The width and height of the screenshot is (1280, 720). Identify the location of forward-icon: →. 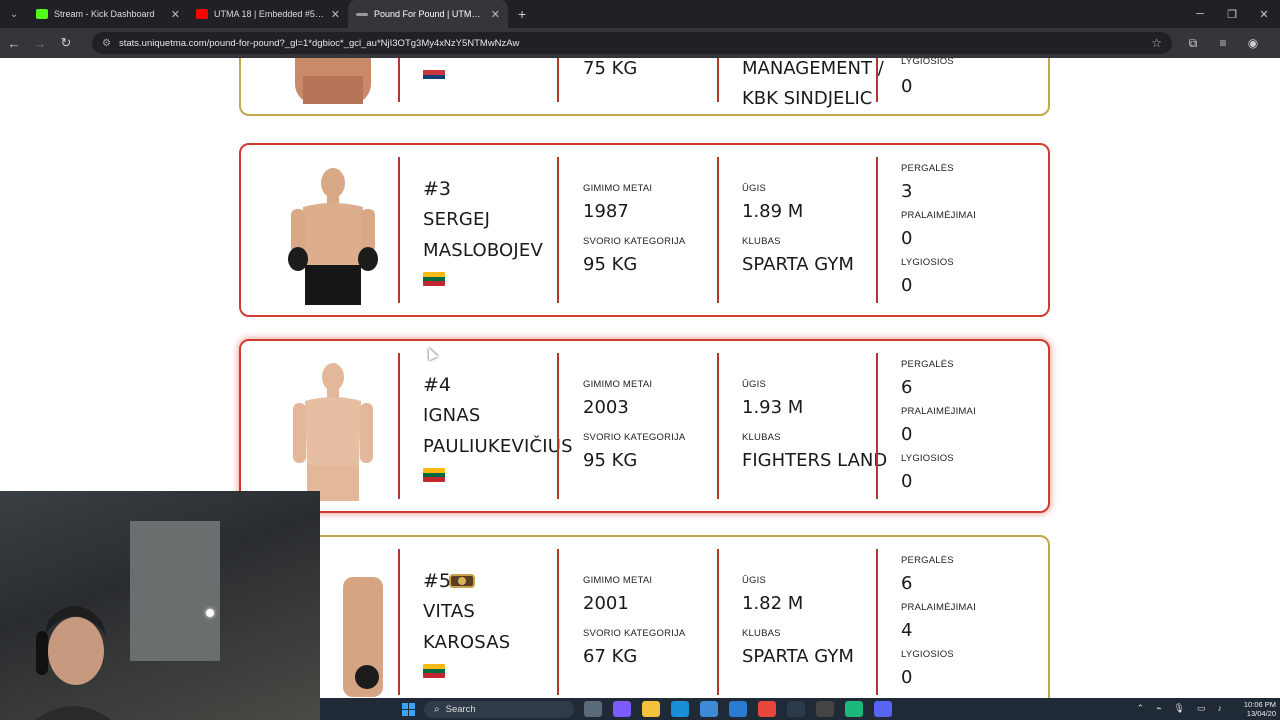
(40, 43).